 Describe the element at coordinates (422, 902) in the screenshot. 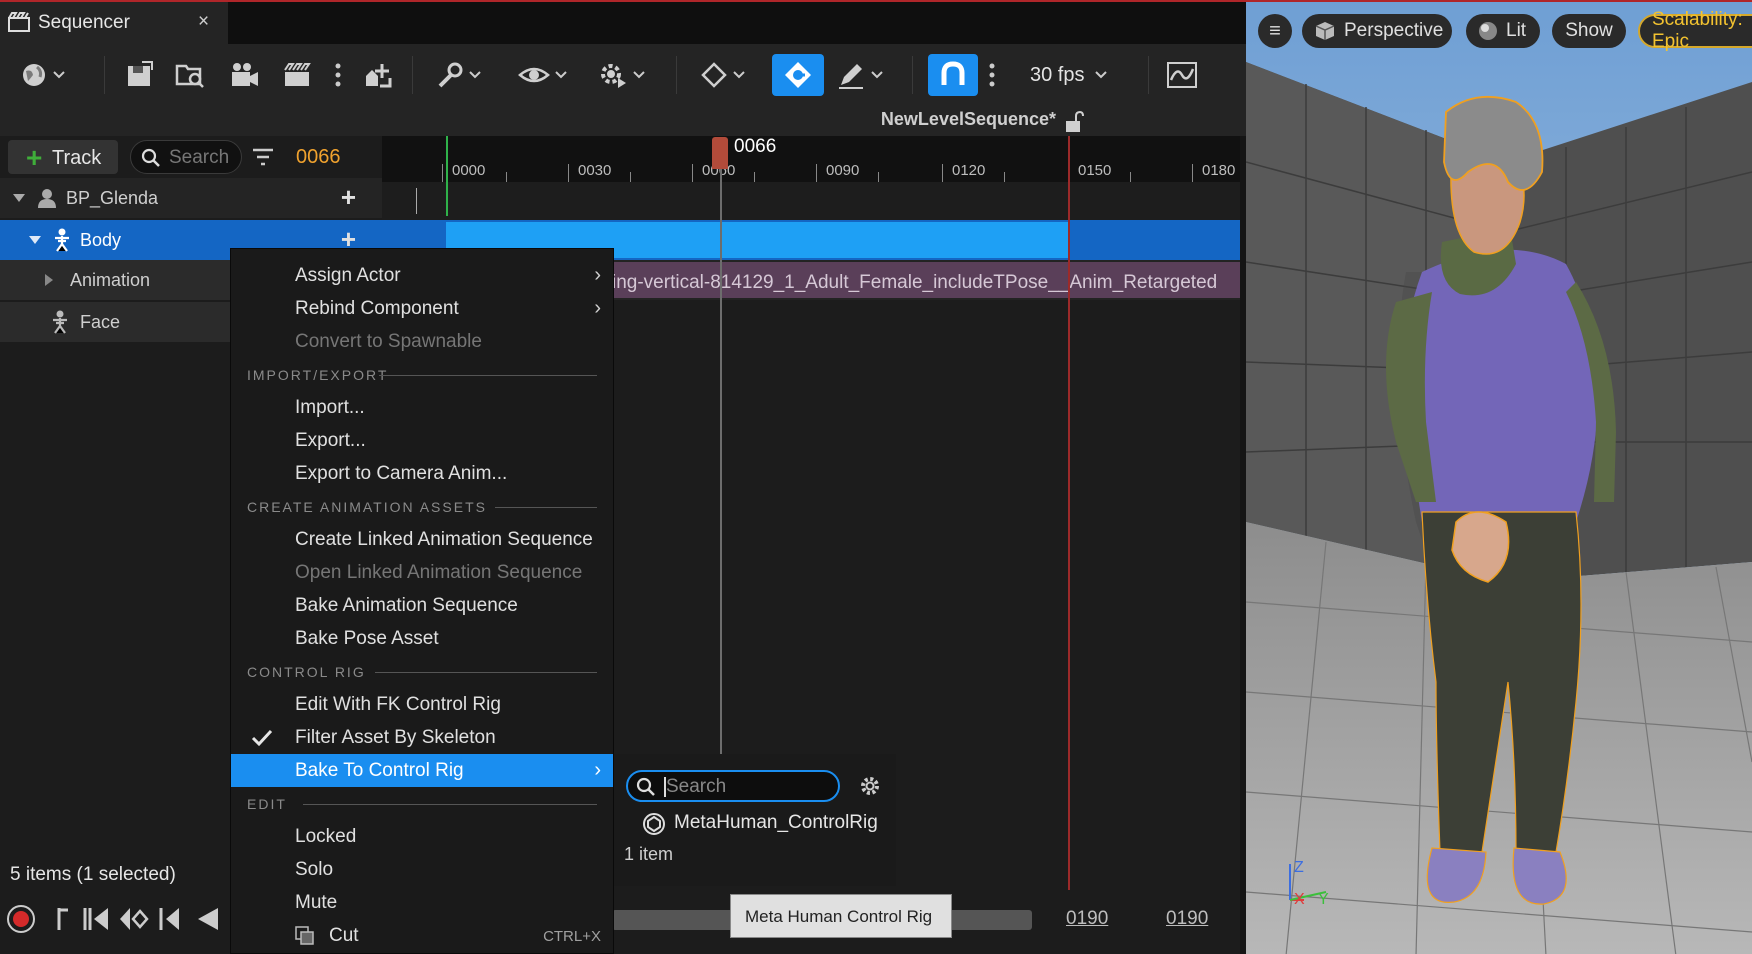

I see `menu-item-mute: Mute` at that location.